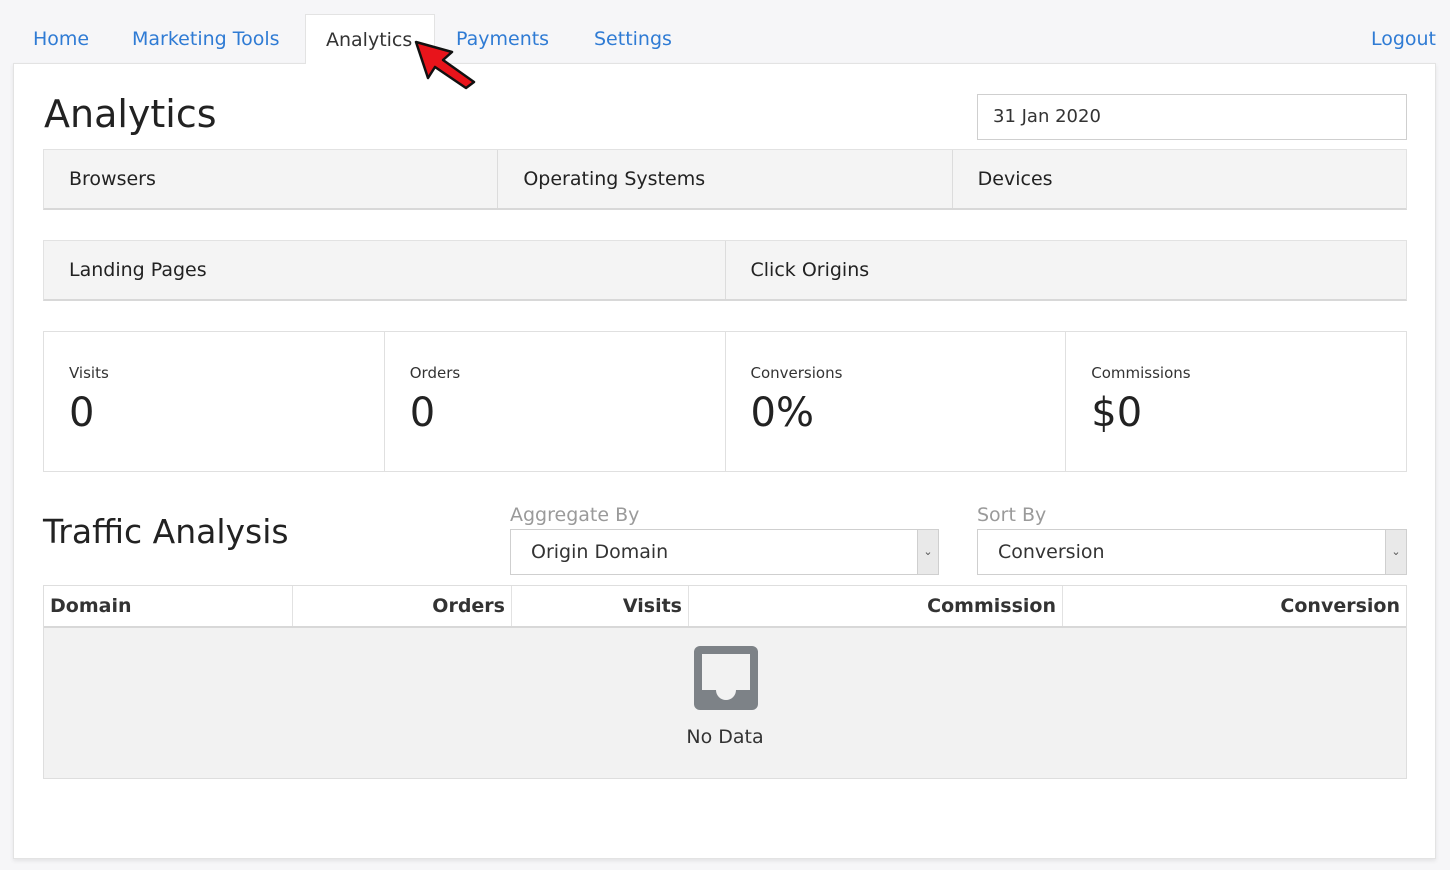 The image size is (1450, 870). Describe the element at coordinates (599, 606) in the screenshot. I see `column-header-visits: Visits` at that location.